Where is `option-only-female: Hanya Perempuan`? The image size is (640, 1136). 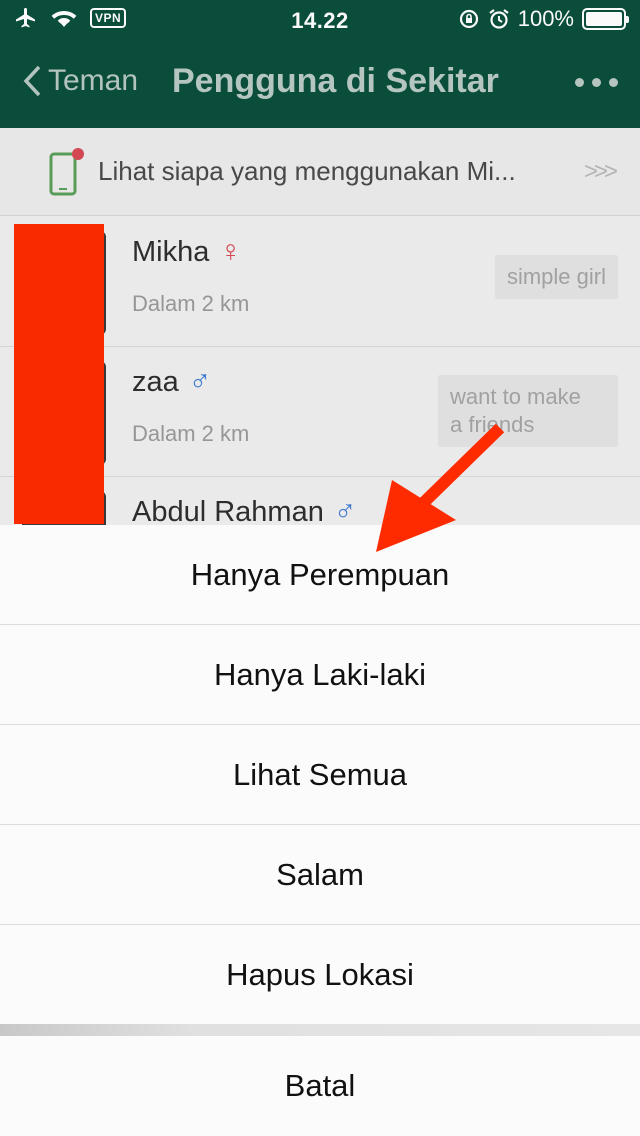
option-only-female: Hanya Perempuan is located at coordinates (320, 575).